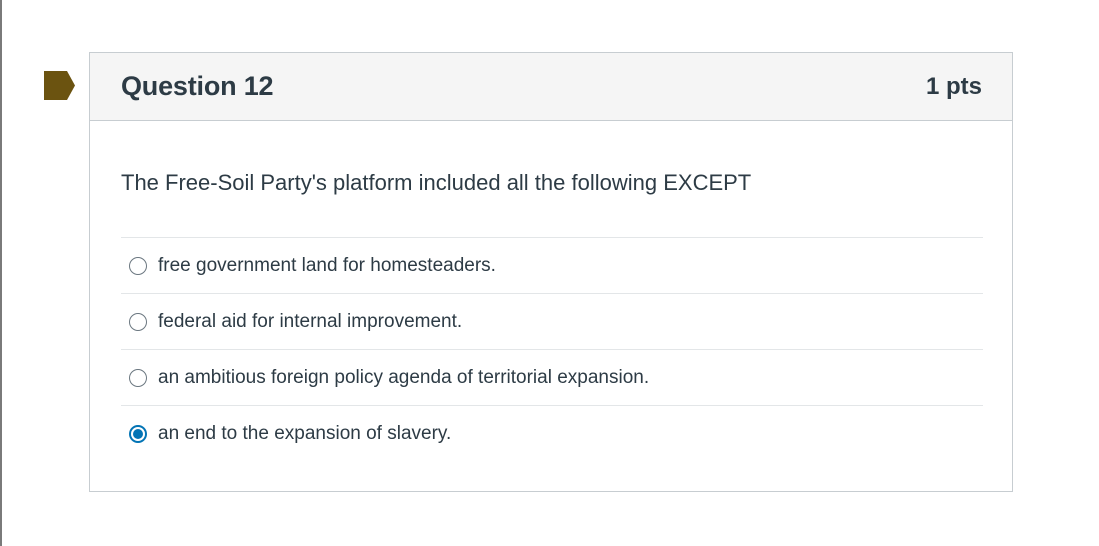 The width and height of the screenshot is (1099, 546). I want to click on answer-option-2: federal aid for internal improvement., so click(552, 322).